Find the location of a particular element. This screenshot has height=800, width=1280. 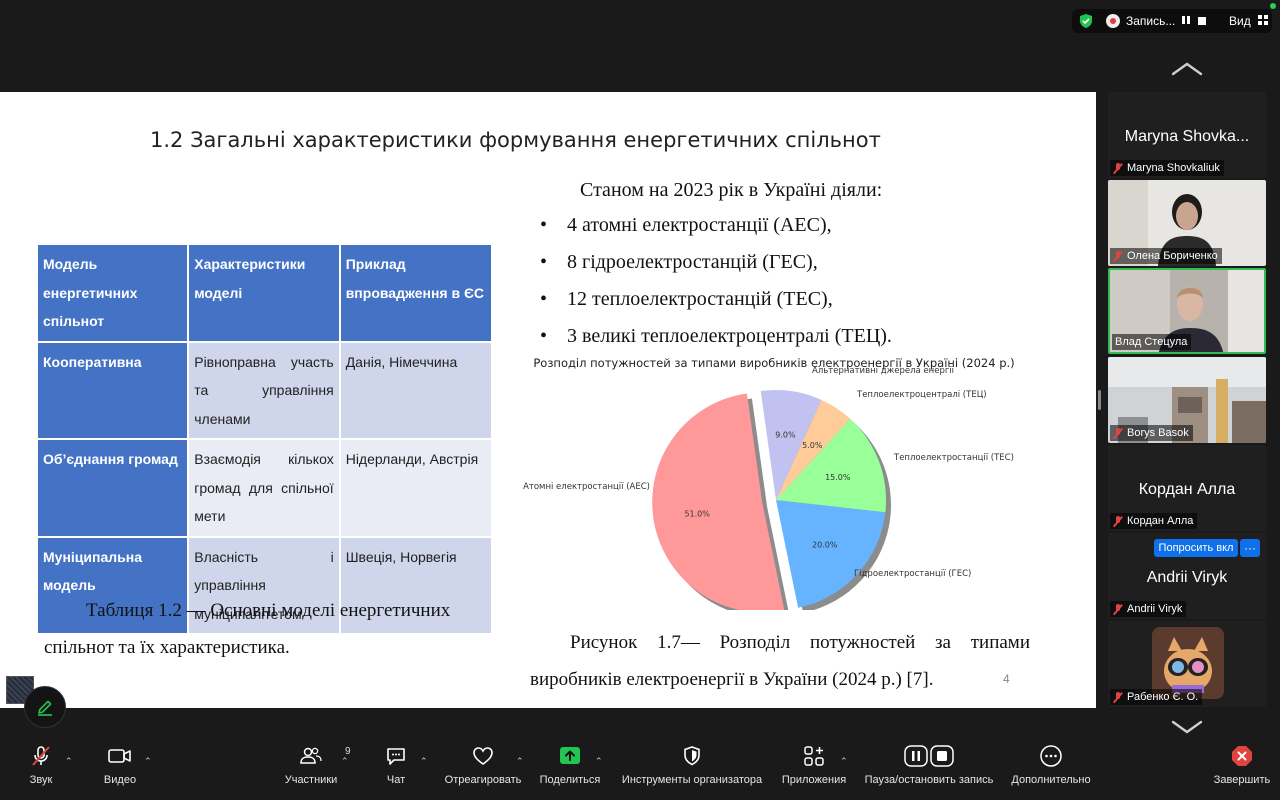

stop-recording-icon is located at coordinates (1202, 21).